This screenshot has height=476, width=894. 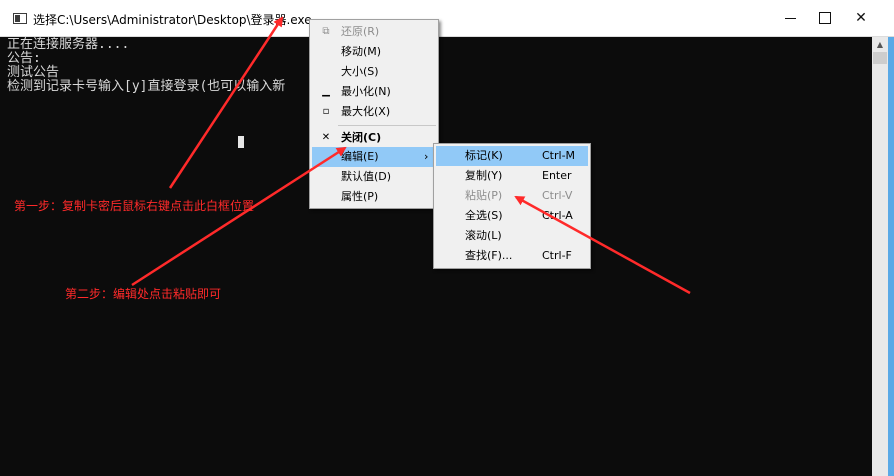 What do you see at coordinates (484, 175) in the screenshot?
I see `menu-item-label: 复制(Y)` at bounding box center [484, 175].